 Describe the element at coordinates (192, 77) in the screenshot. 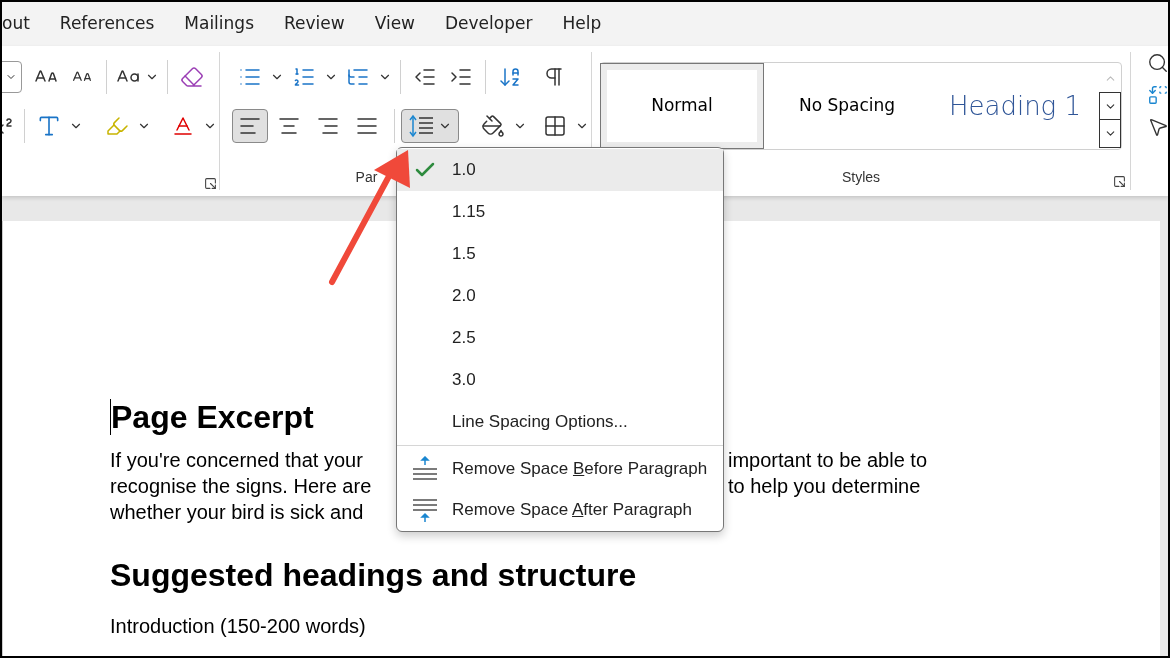

I see `clear-formatting-icon` at that location.